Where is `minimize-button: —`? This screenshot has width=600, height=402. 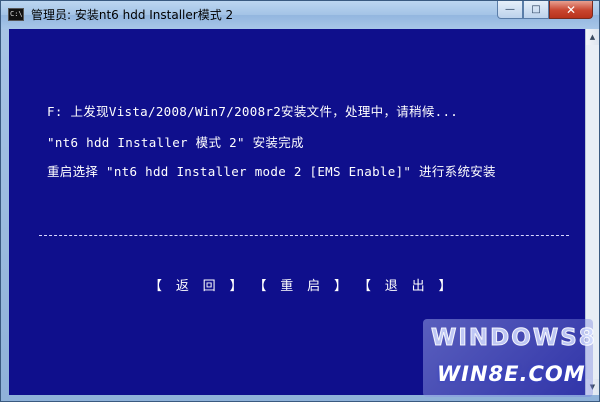
minimize-button: — is located at coordinates (510, 10).